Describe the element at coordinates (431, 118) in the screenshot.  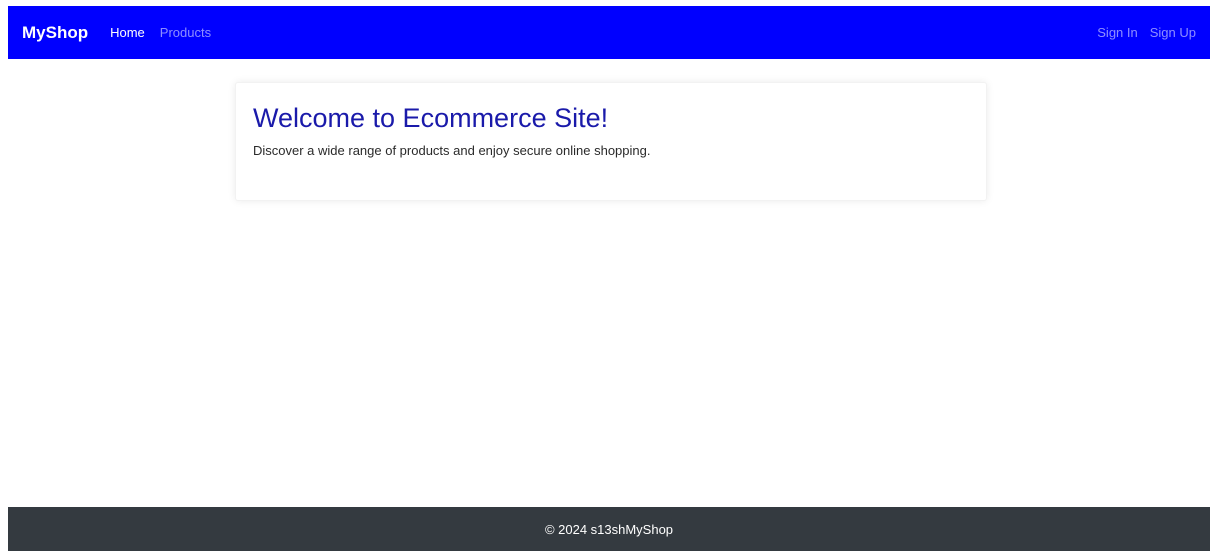
I see `welcome-title: Welcome to Ecommerce Site!` at that location.